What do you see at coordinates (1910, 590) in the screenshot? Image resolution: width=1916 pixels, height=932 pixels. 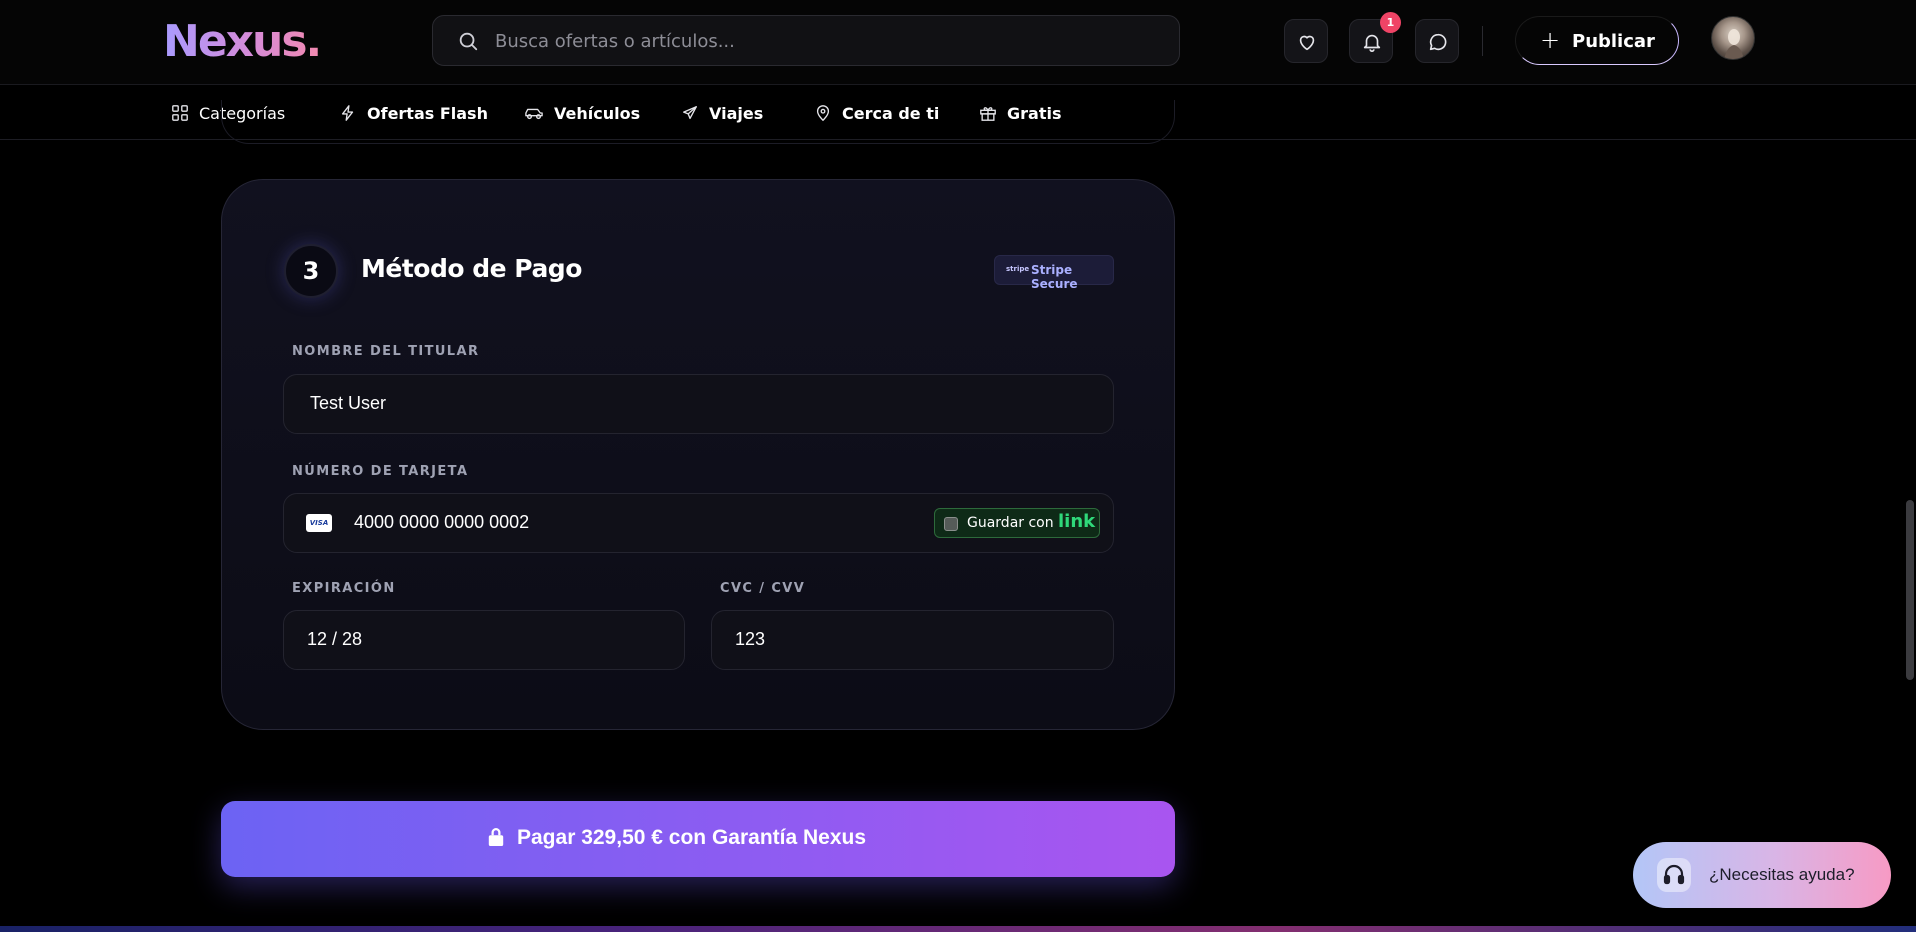 I see `page-scrollbar` at bounding box center [1910, 590].